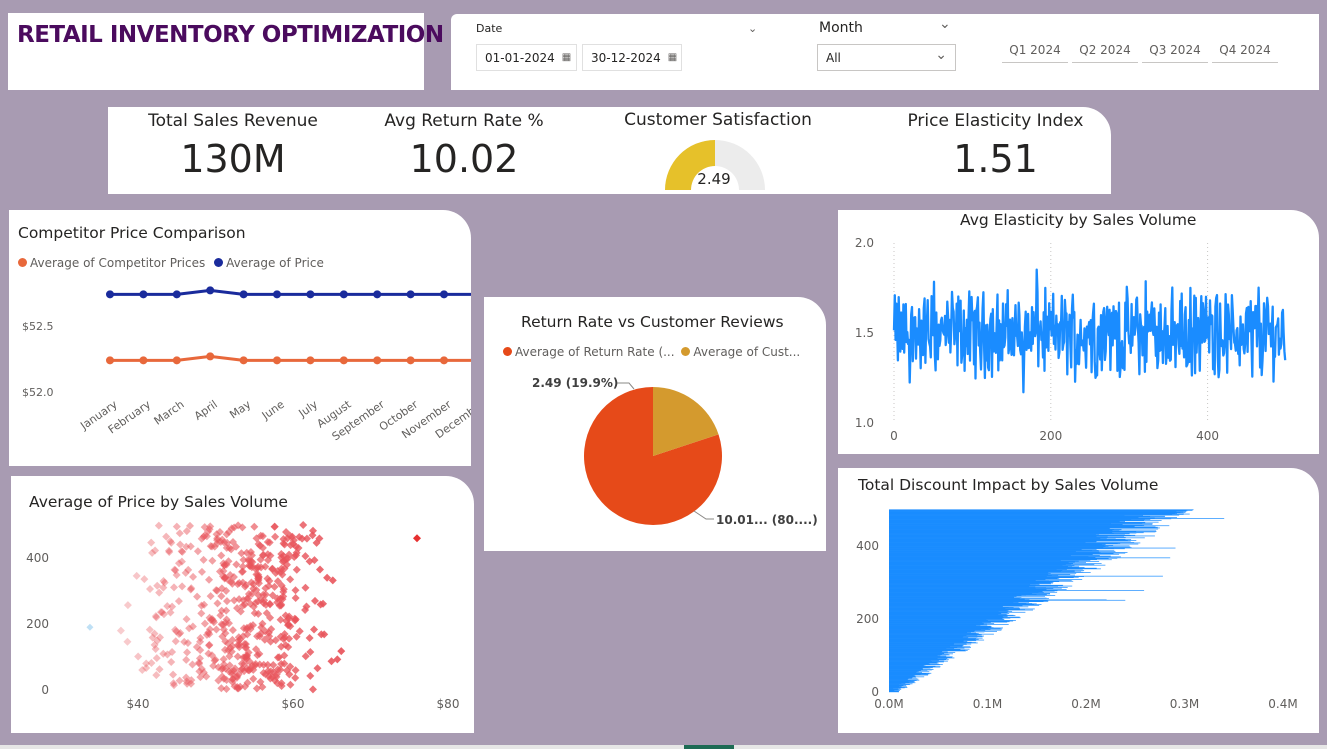 This screenshot has width=1327, height=749. I want to click on x-tick-label: 0.4M, so click(1282, 704).